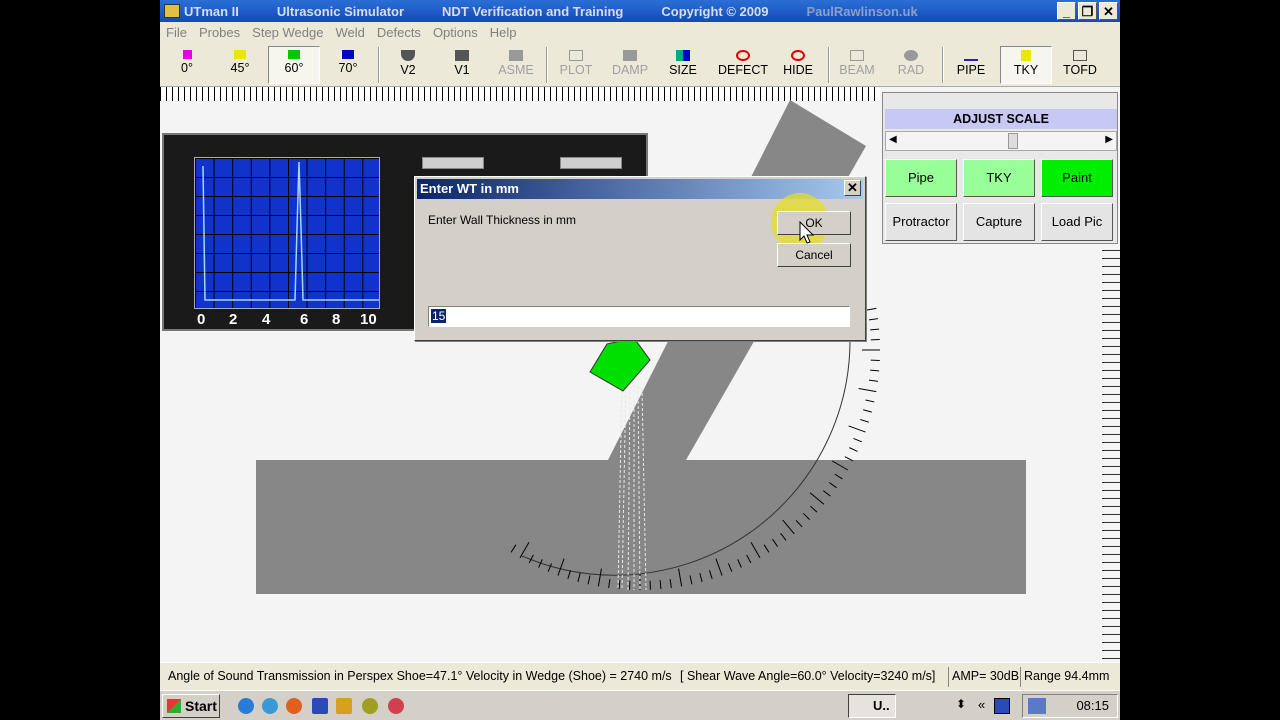  What do you see at coordinates (814, 255) in the screenshot?
I see `cancel-button: Cancel` at bounding box center [814, 255].